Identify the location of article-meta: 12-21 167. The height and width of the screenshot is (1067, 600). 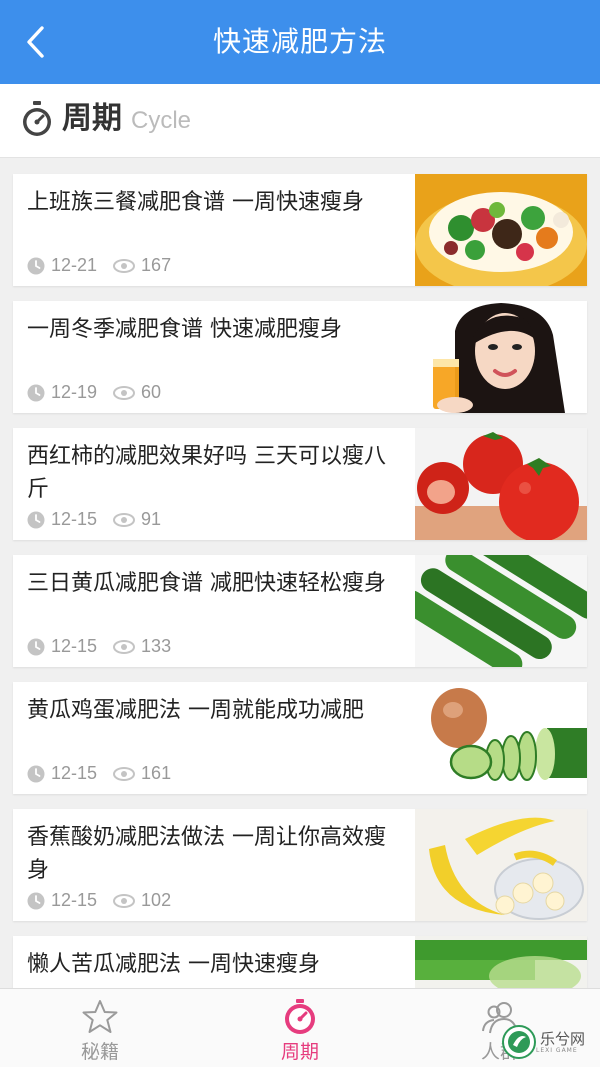
(99, 265).